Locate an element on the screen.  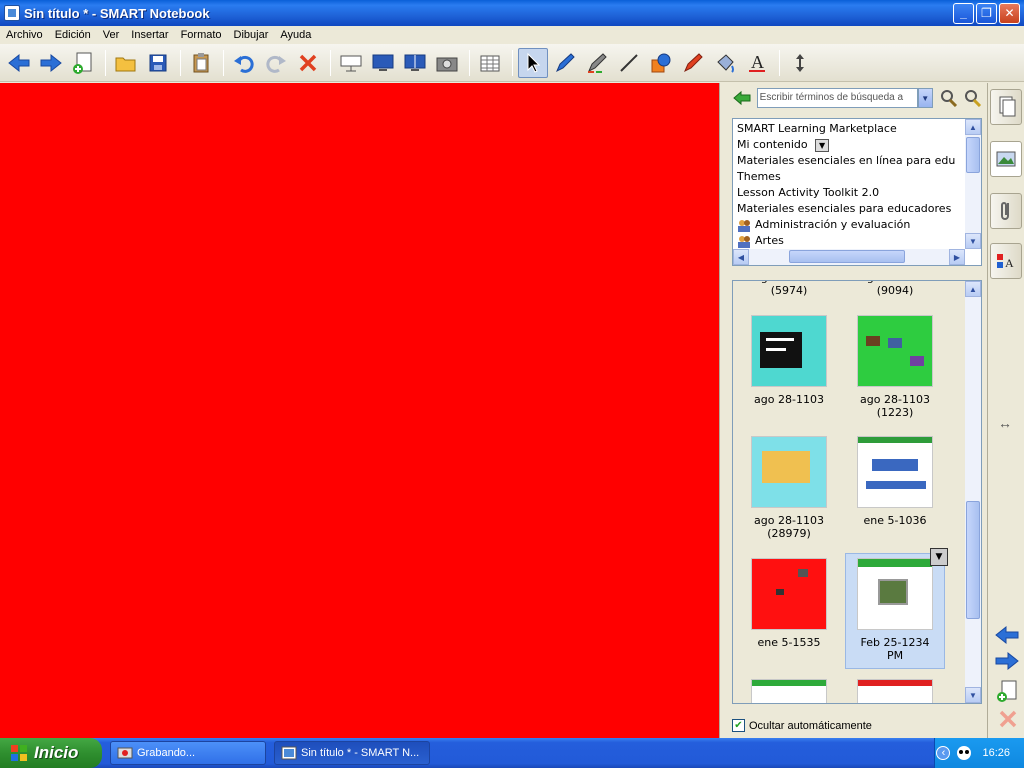
thumbnail-item: ene 5-1036 is located at coordinates (895, 481).